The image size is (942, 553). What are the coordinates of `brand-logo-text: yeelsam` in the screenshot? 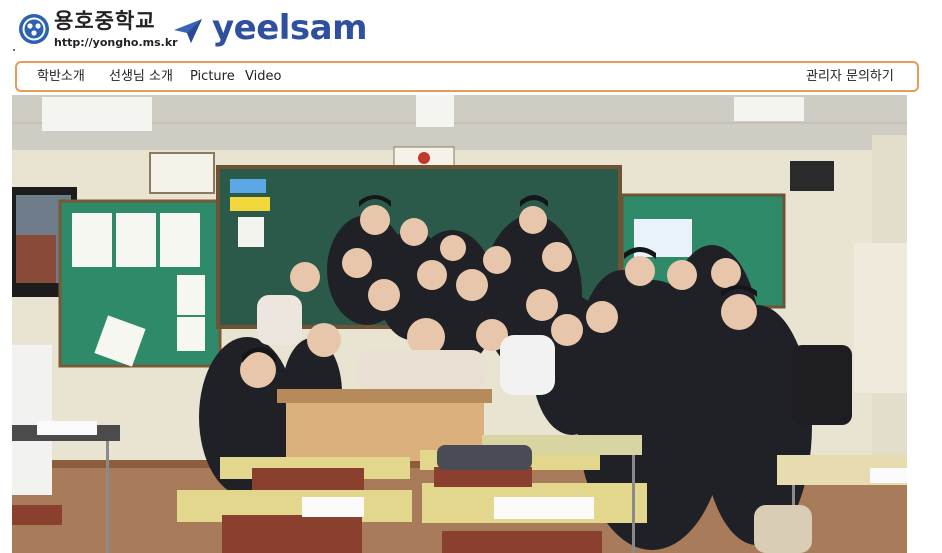 It's located at (290, 28).